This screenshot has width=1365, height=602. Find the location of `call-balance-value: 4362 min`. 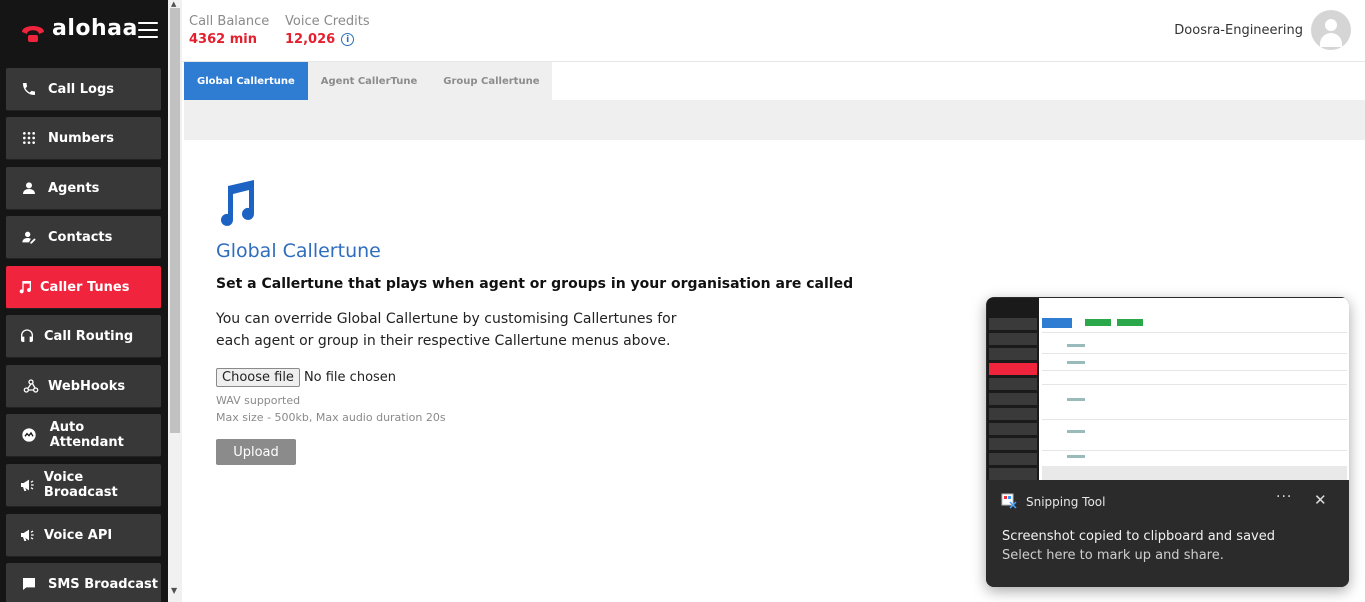

call-balance-value: 4362 min is located at coordinates (223, 39).